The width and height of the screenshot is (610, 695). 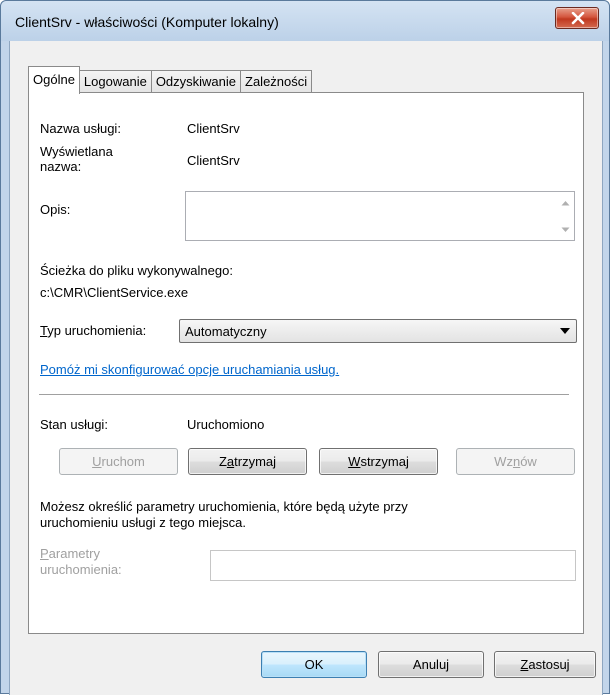 What do you see at coordinates (380, 216) in the screenshot?
I see `description-textarea` at bounding box center [380, 216].